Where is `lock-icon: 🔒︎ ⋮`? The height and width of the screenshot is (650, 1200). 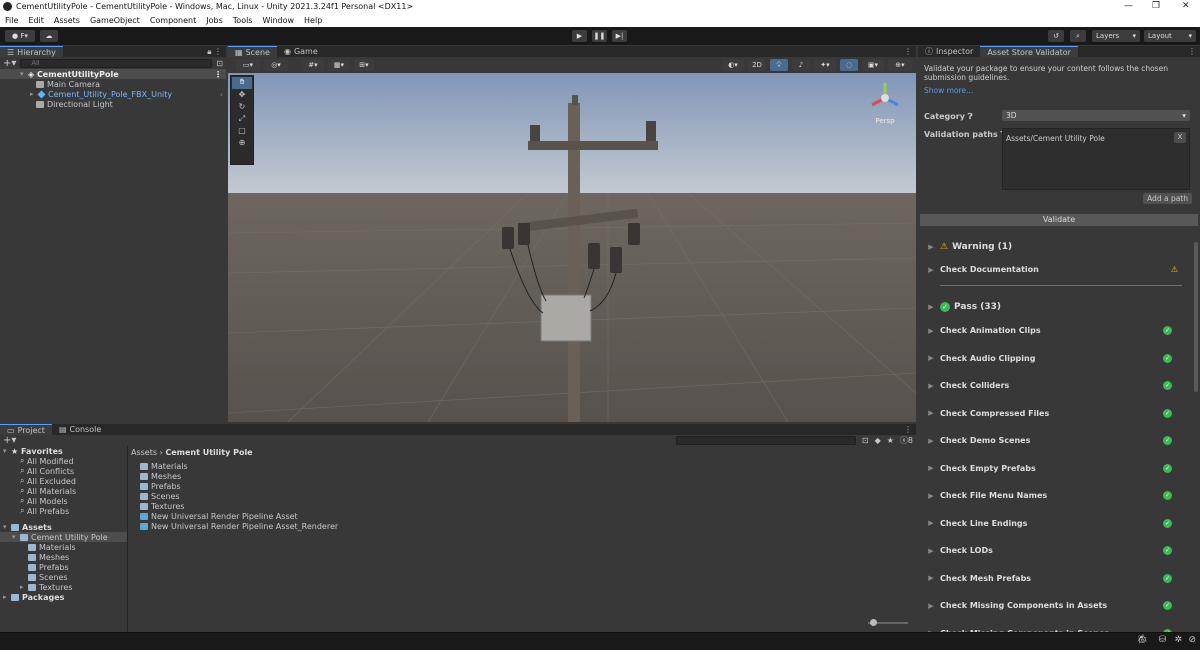 lock-icon: 🔒︎ ⋮ is located at coordinates (214, 52).